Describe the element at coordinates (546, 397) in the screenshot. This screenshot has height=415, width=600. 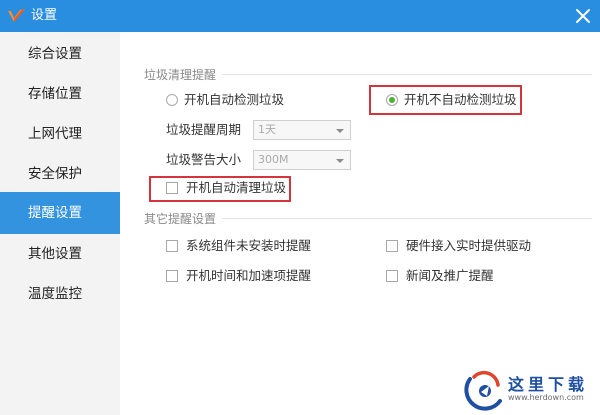
I see `watermark-url: www.herdown.com` at that location.